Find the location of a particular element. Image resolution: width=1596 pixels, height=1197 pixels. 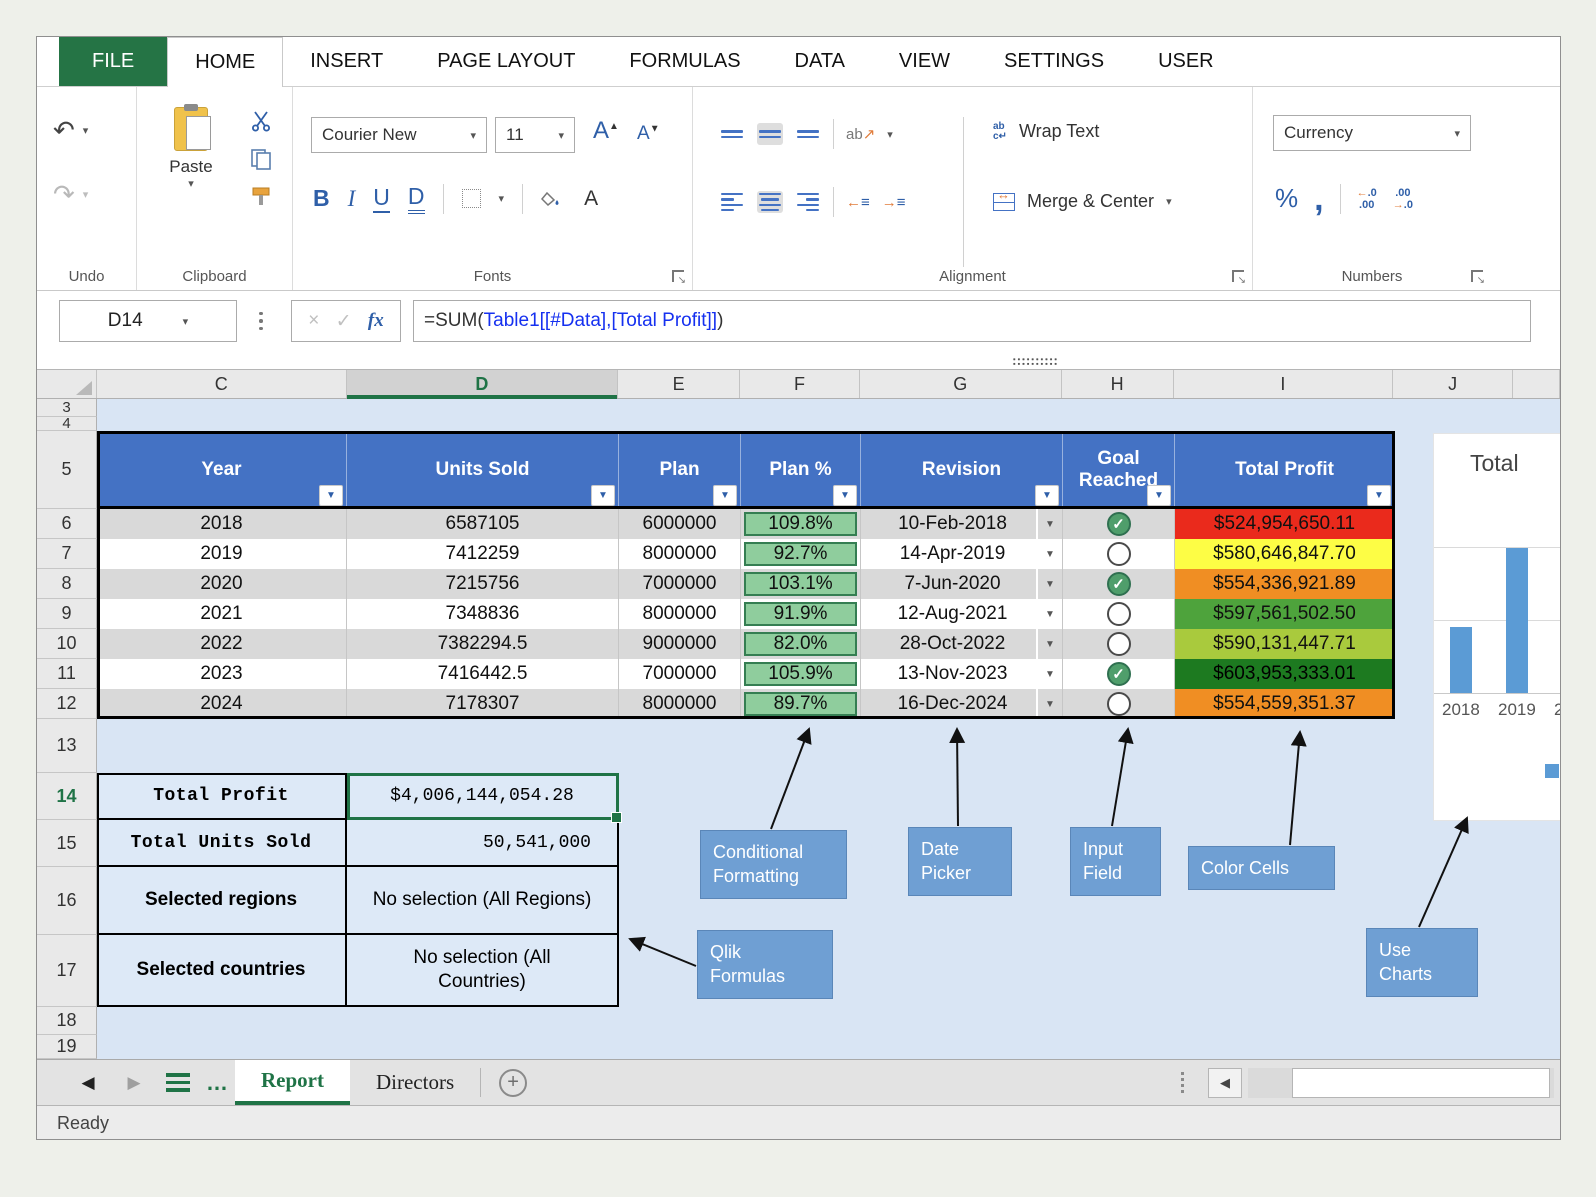

sheet-tab-directors: Directors is located at coordinates (415, 1082).